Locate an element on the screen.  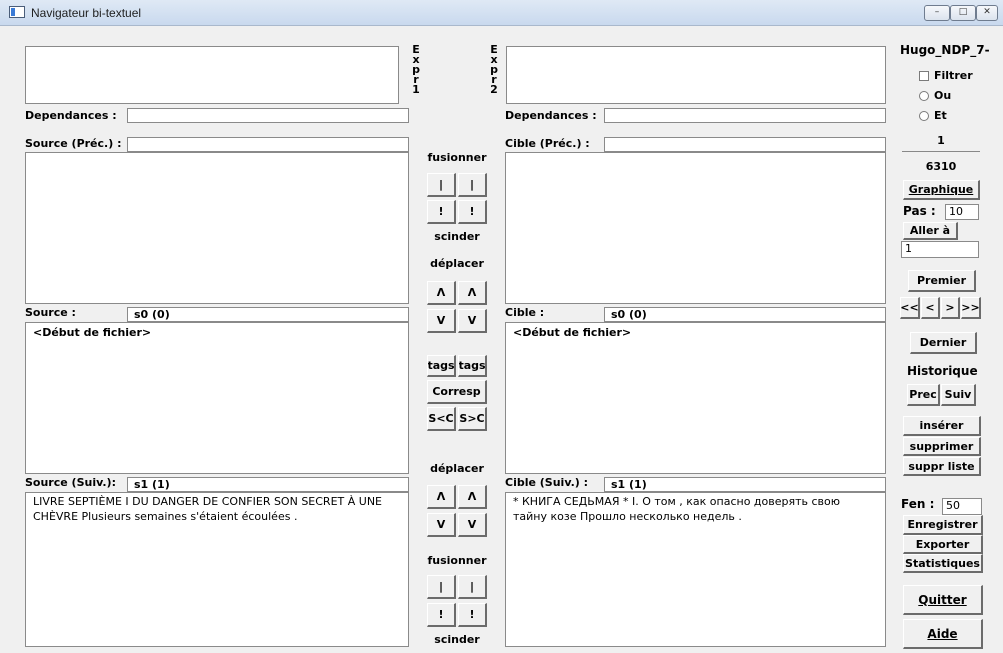
pas-label: Pas : is located at coordinates (919, 211).